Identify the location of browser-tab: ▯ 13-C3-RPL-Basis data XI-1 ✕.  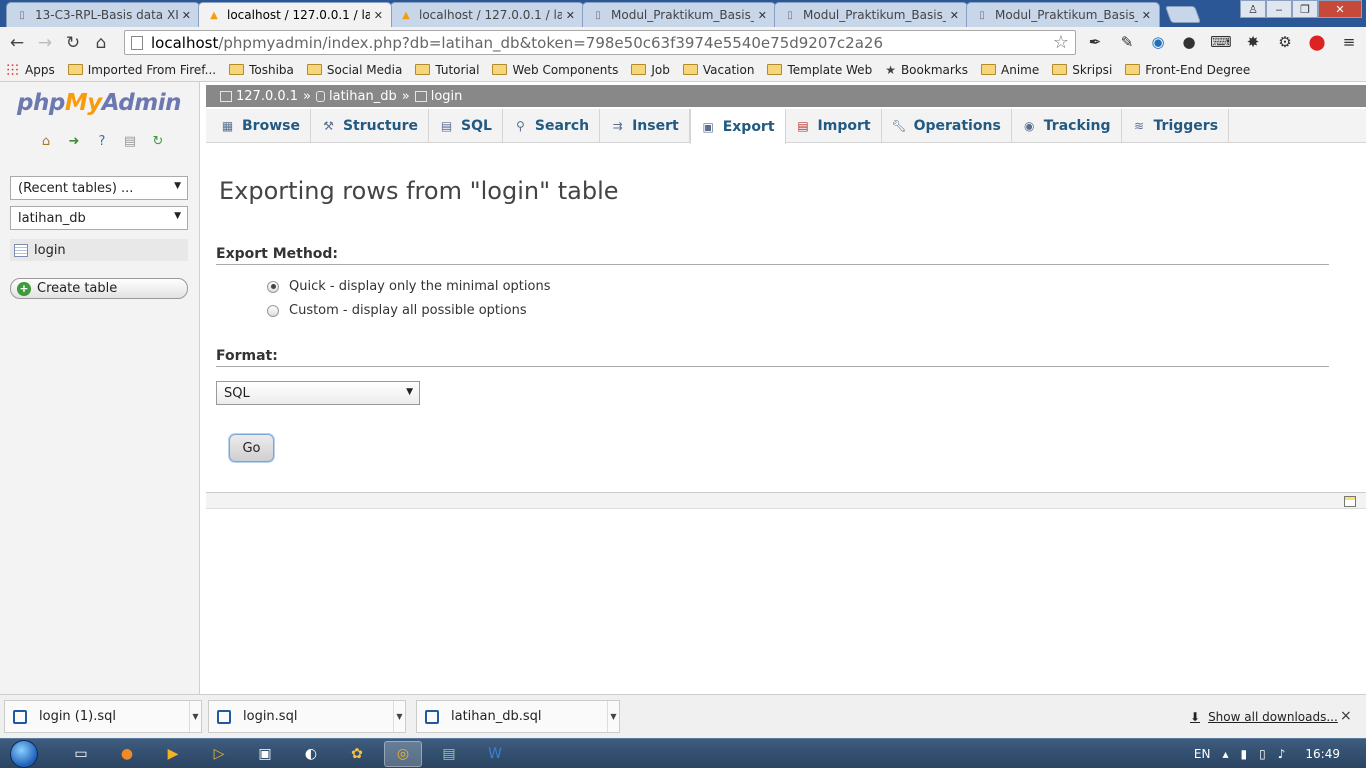
(103, 14).